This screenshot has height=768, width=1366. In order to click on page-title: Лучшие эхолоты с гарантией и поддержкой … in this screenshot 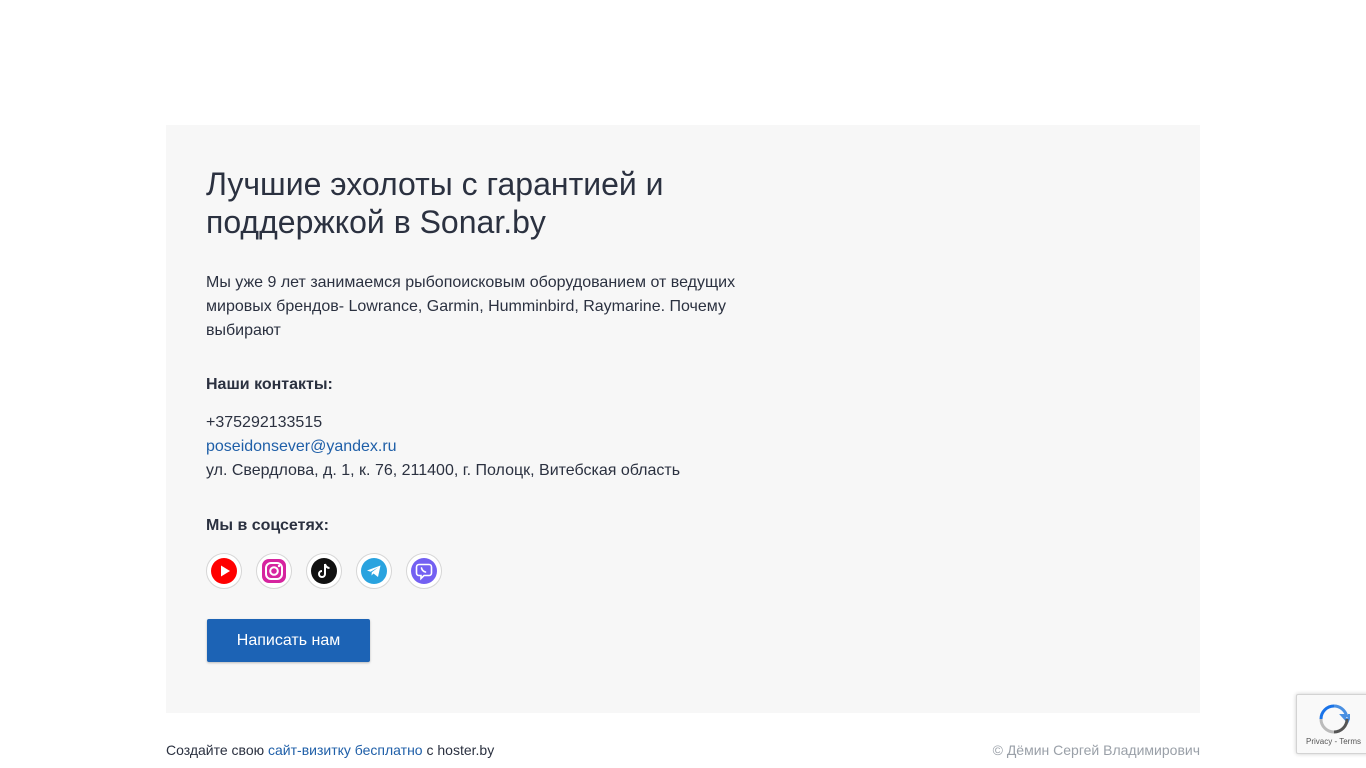, I will do `click(435, 203)`.